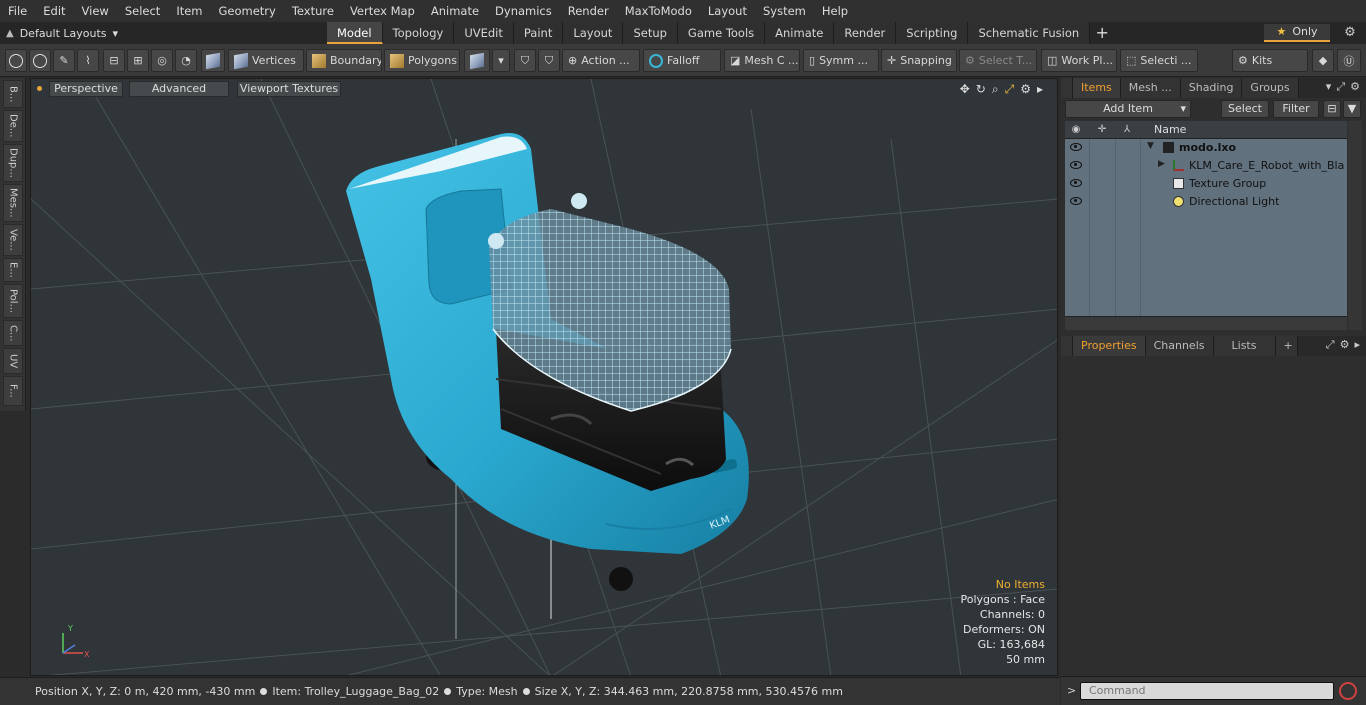 Image resolution: width=1366 pixels, height=705 pixels. Describe the element at coordinates (477, 60) in the screenshot. I see `material-button` at that location.